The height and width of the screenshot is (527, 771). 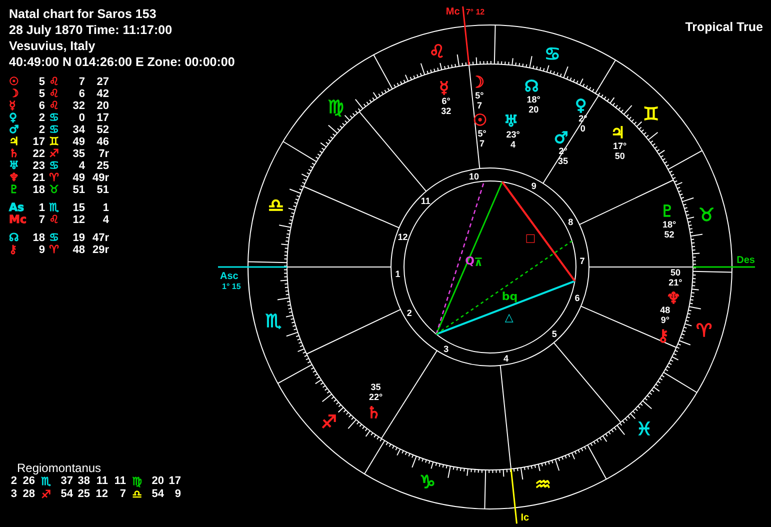 I want to click on house-number: 9, so click(x=533, y=186).